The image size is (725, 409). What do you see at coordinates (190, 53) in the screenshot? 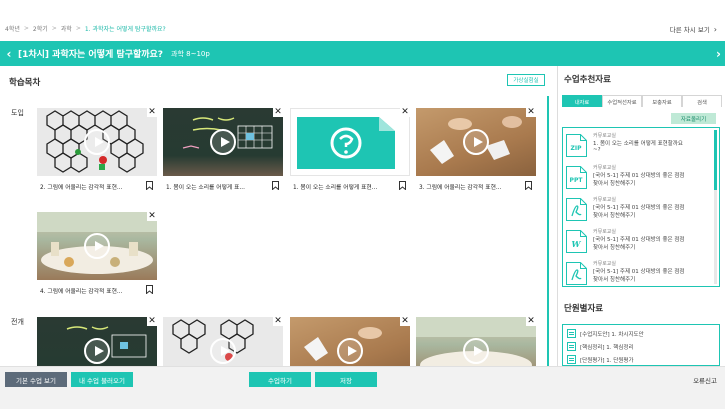
I see `lesson-subtitle: 과학 8~10p` at bounding box center [190, 53].